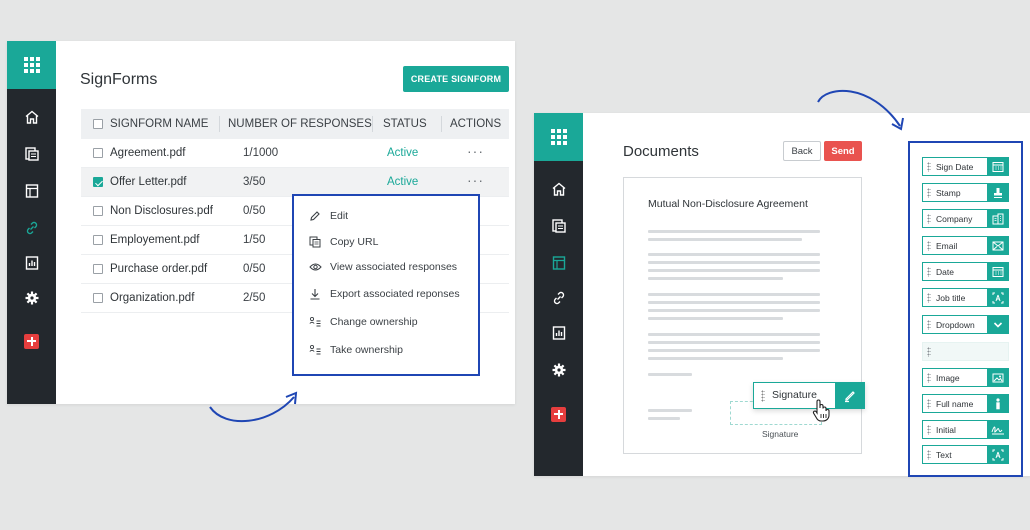  I want to click on signform-name: Non Disclosures.pdf, so click(161, 211).